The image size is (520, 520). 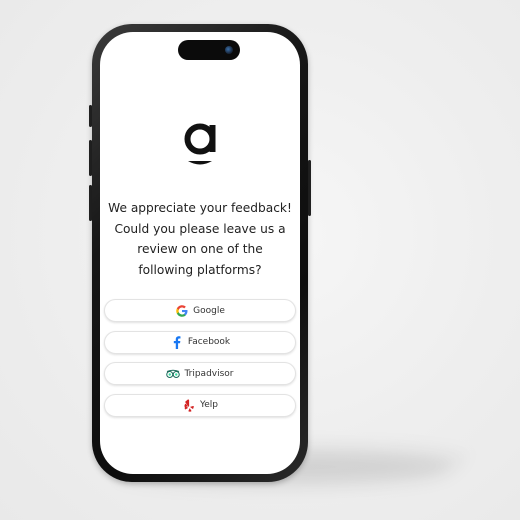 What do you see at coordinates (209, 310) in the screenshot?
I see `google-label: Google` at bounding box center [209, 310].